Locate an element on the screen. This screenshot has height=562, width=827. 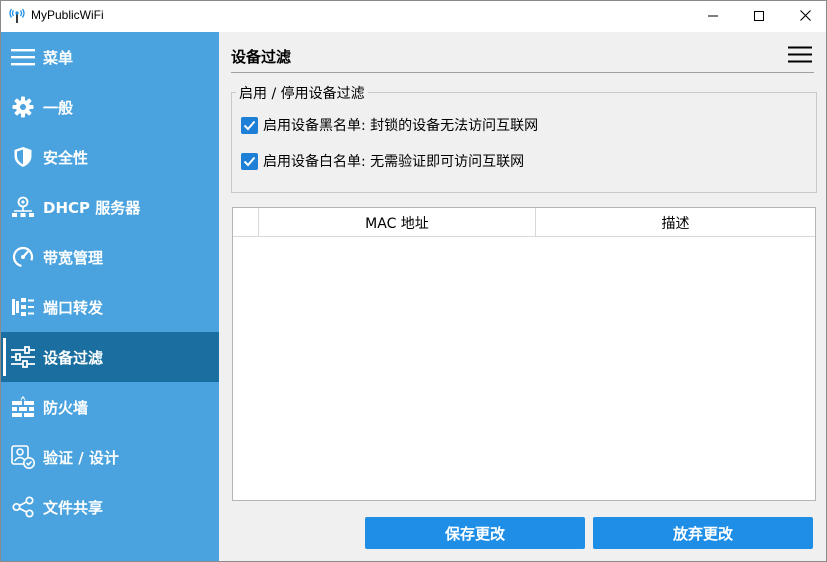
sidebar-item-label: 带宽管理 is located at coordinates (73, 258).